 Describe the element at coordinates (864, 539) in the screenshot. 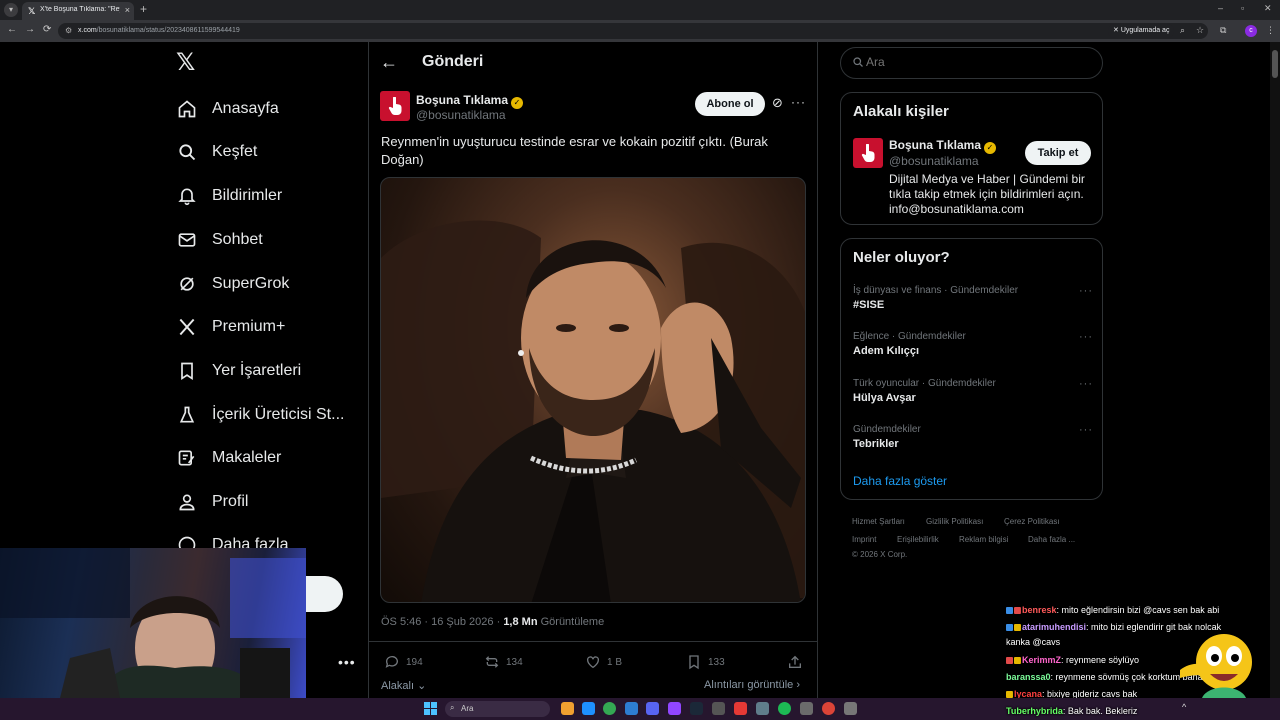

I see `footer-imprint-link: Imprint` at that location.